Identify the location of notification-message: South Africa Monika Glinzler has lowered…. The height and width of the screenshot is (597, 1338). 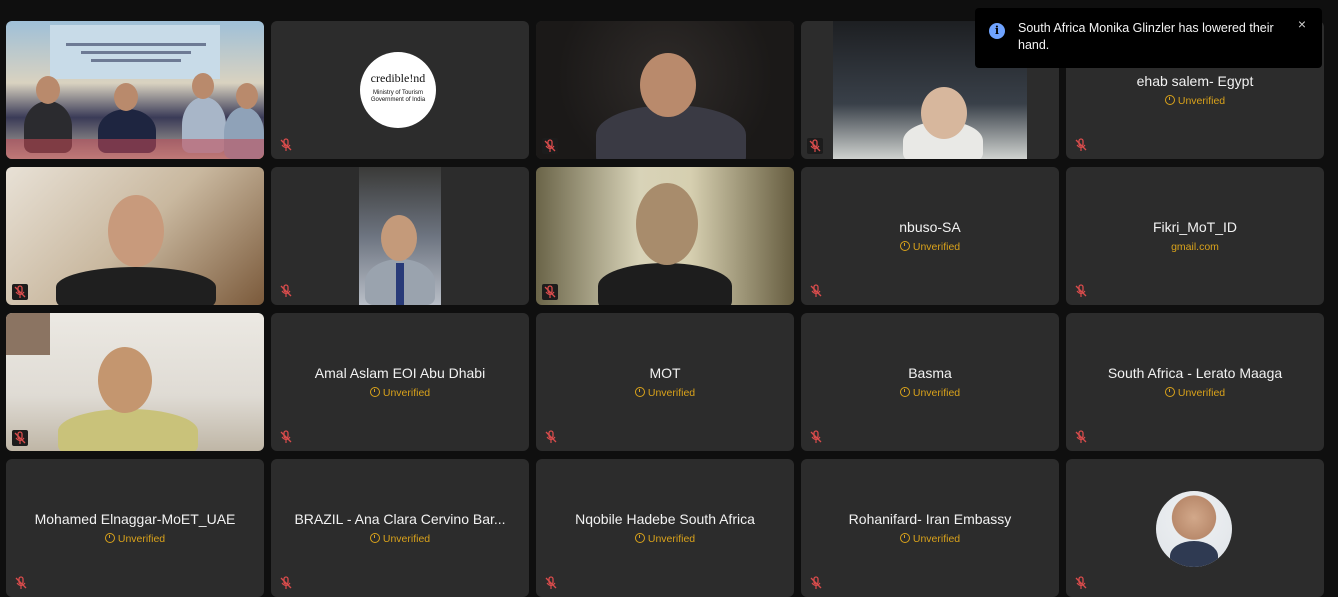
(1146, 36).